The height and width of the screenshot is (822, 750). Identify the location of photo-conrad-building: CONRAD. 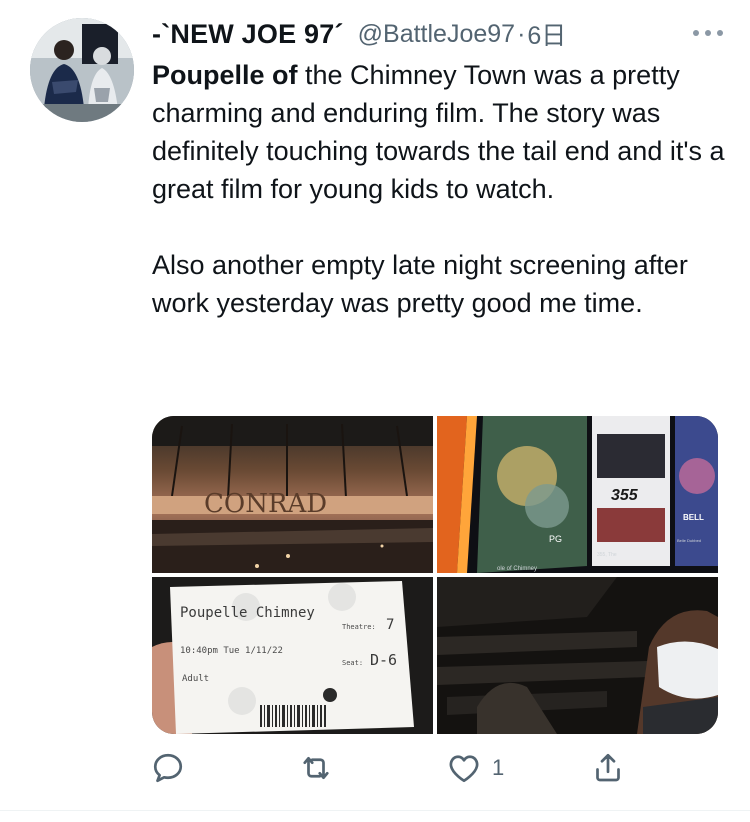
(292, 494).